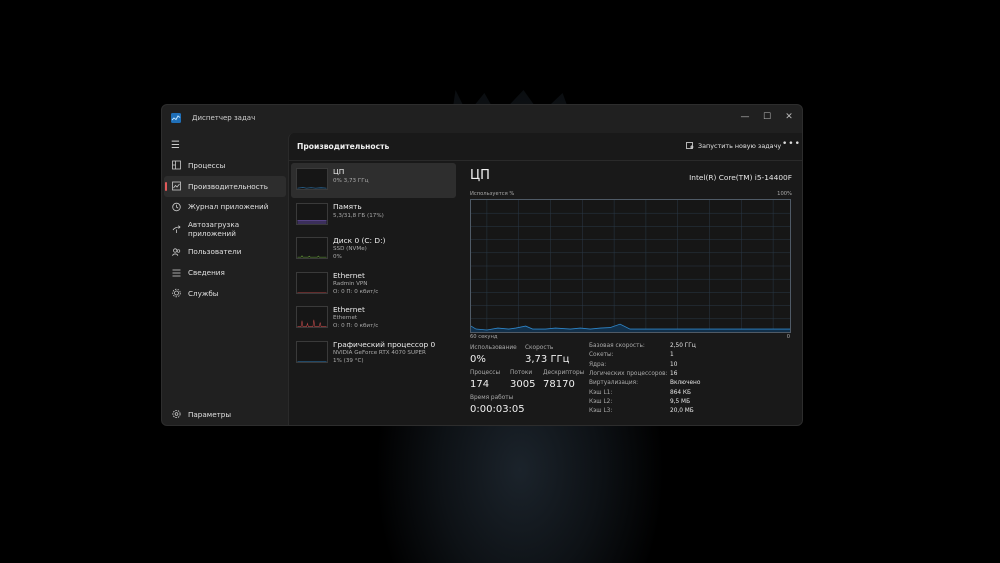 This screenshot has width=1000, height=563. What do you see at coordinates (203, 293) in the screenshot?
I see `sidebar-item-label: Службы` at bounding box center [203, 293].